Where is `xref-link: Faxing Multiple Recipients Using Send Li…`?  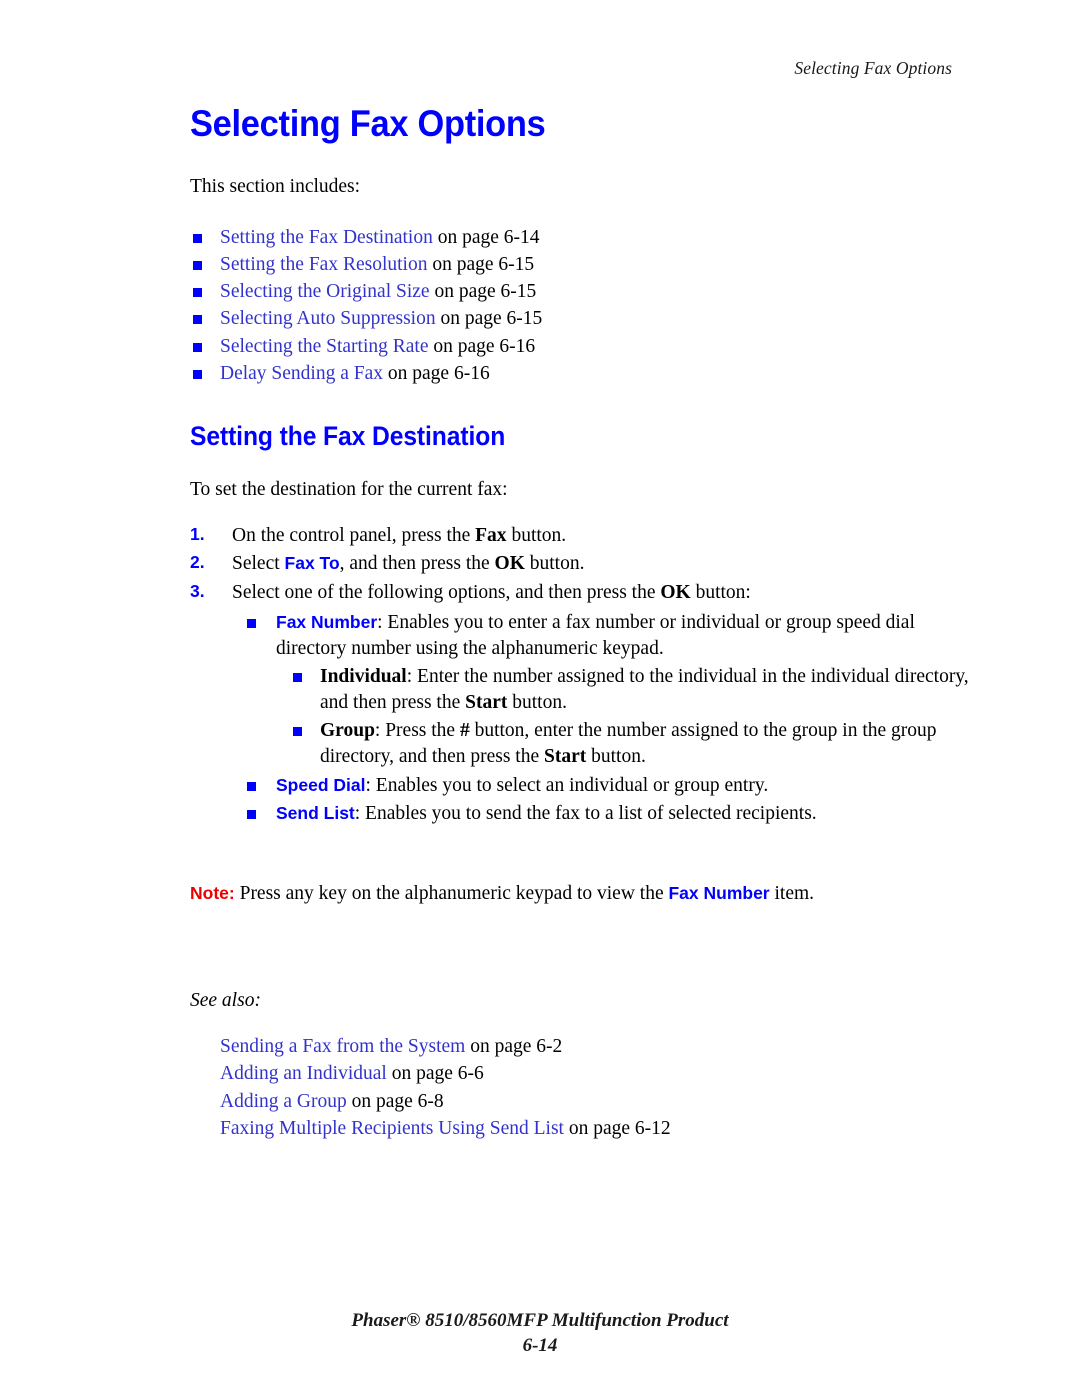 xref-link: Faxing Multiple Recipients Using Send Li… is located at coordinates (392, 1128).